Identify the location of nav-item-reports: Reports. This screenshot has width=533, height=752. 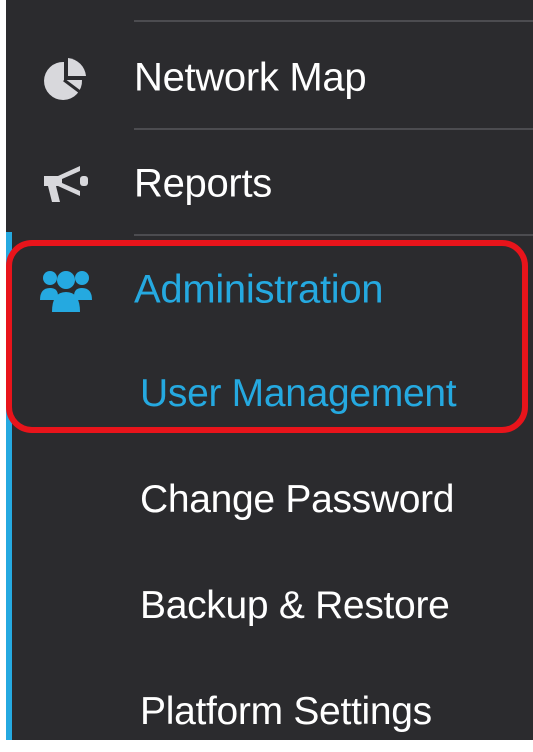
(269, 184).